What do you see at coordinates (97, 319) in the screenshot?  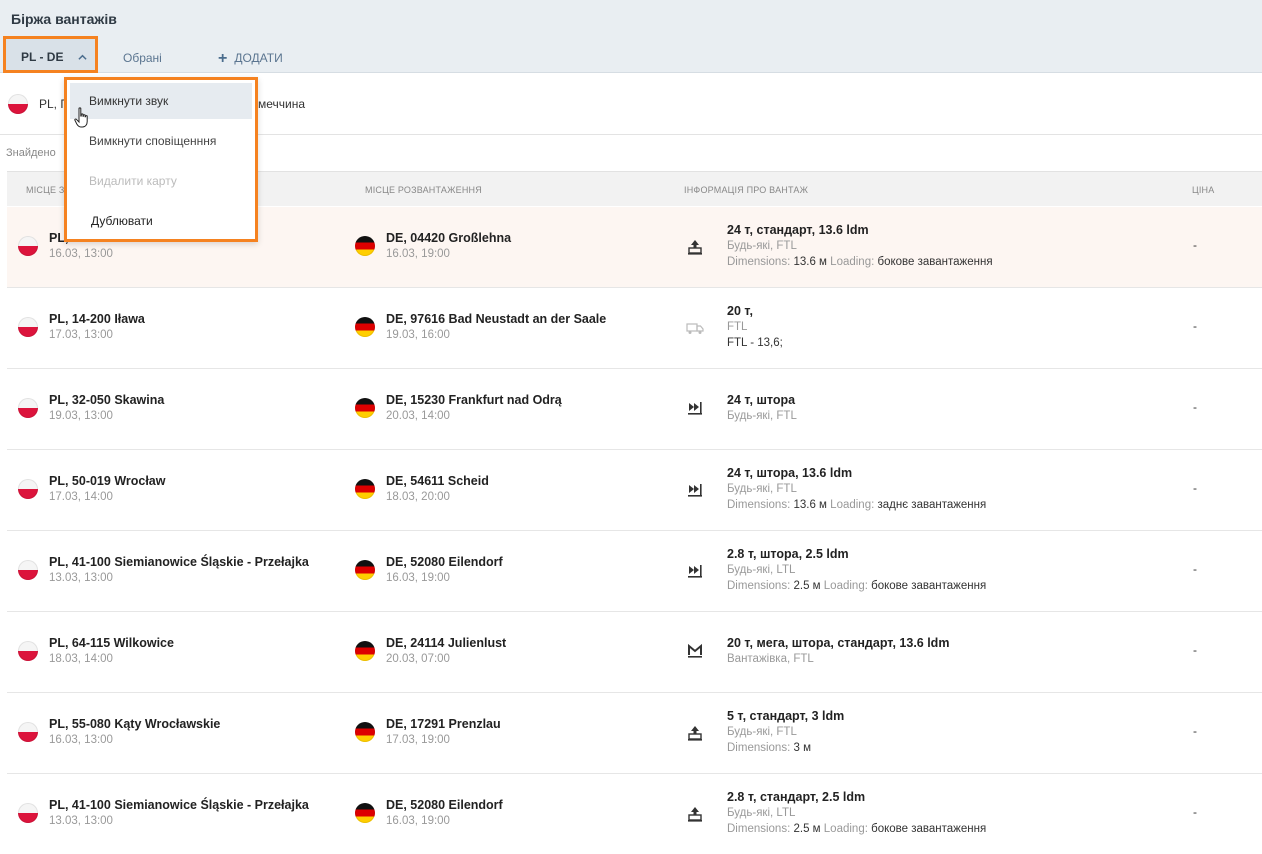 I see `loading-place: PL, 14-200 Iława` at bounding box center [97, 319].